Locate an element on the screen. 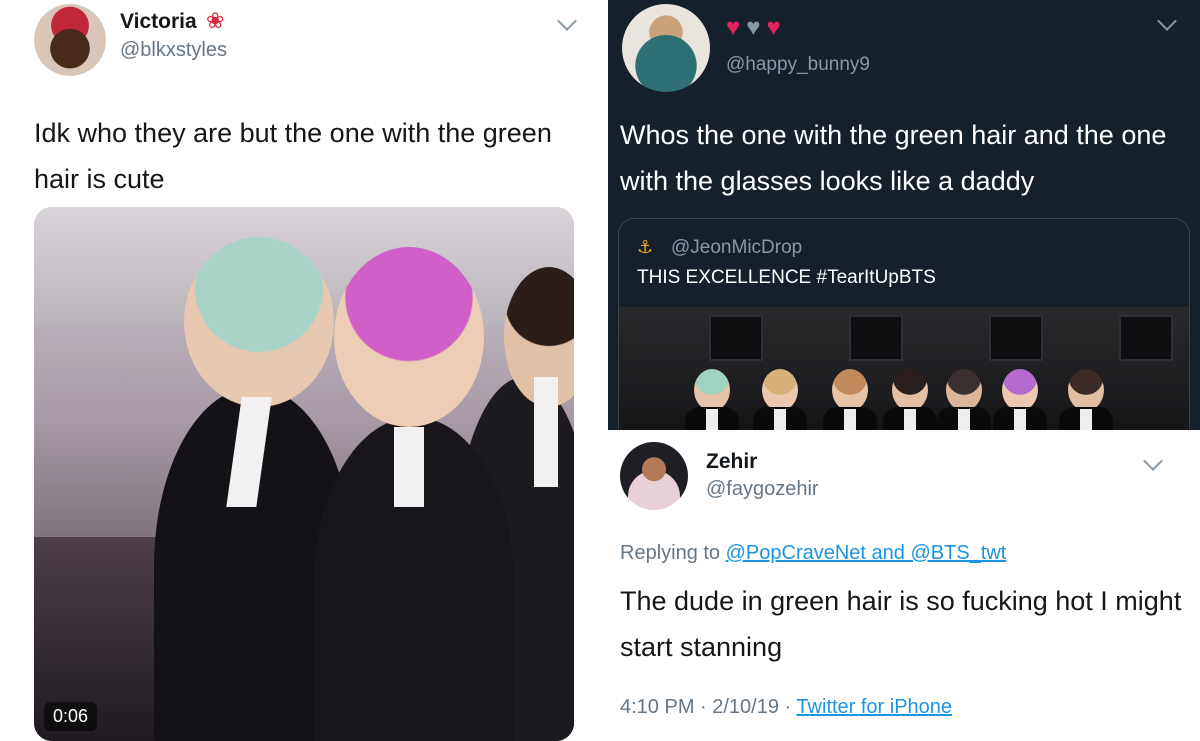 This screenshot has width=1200, height=741. timestamp: 4:10 PM · 2/10/19 · is located at coordinates (705, 707).